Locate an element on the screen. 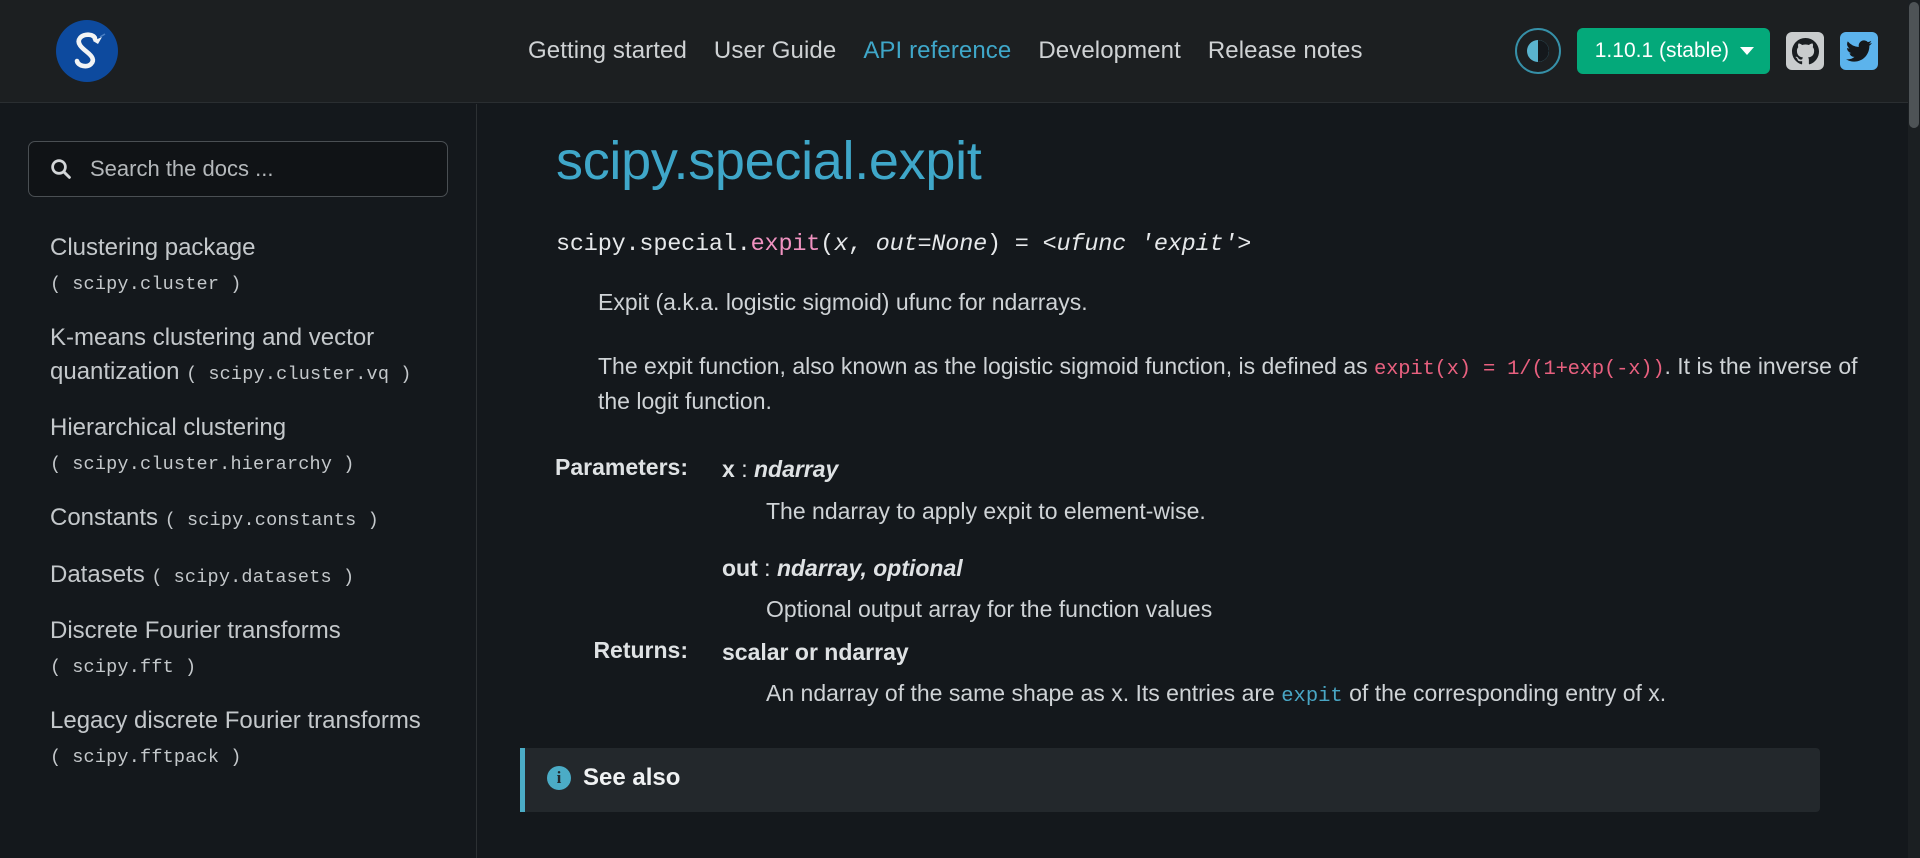 The width and height of the screenshot is (1920, 858). sidebar-item-module: ( scipy.fftpack ) is located at coordinates (146, 757).